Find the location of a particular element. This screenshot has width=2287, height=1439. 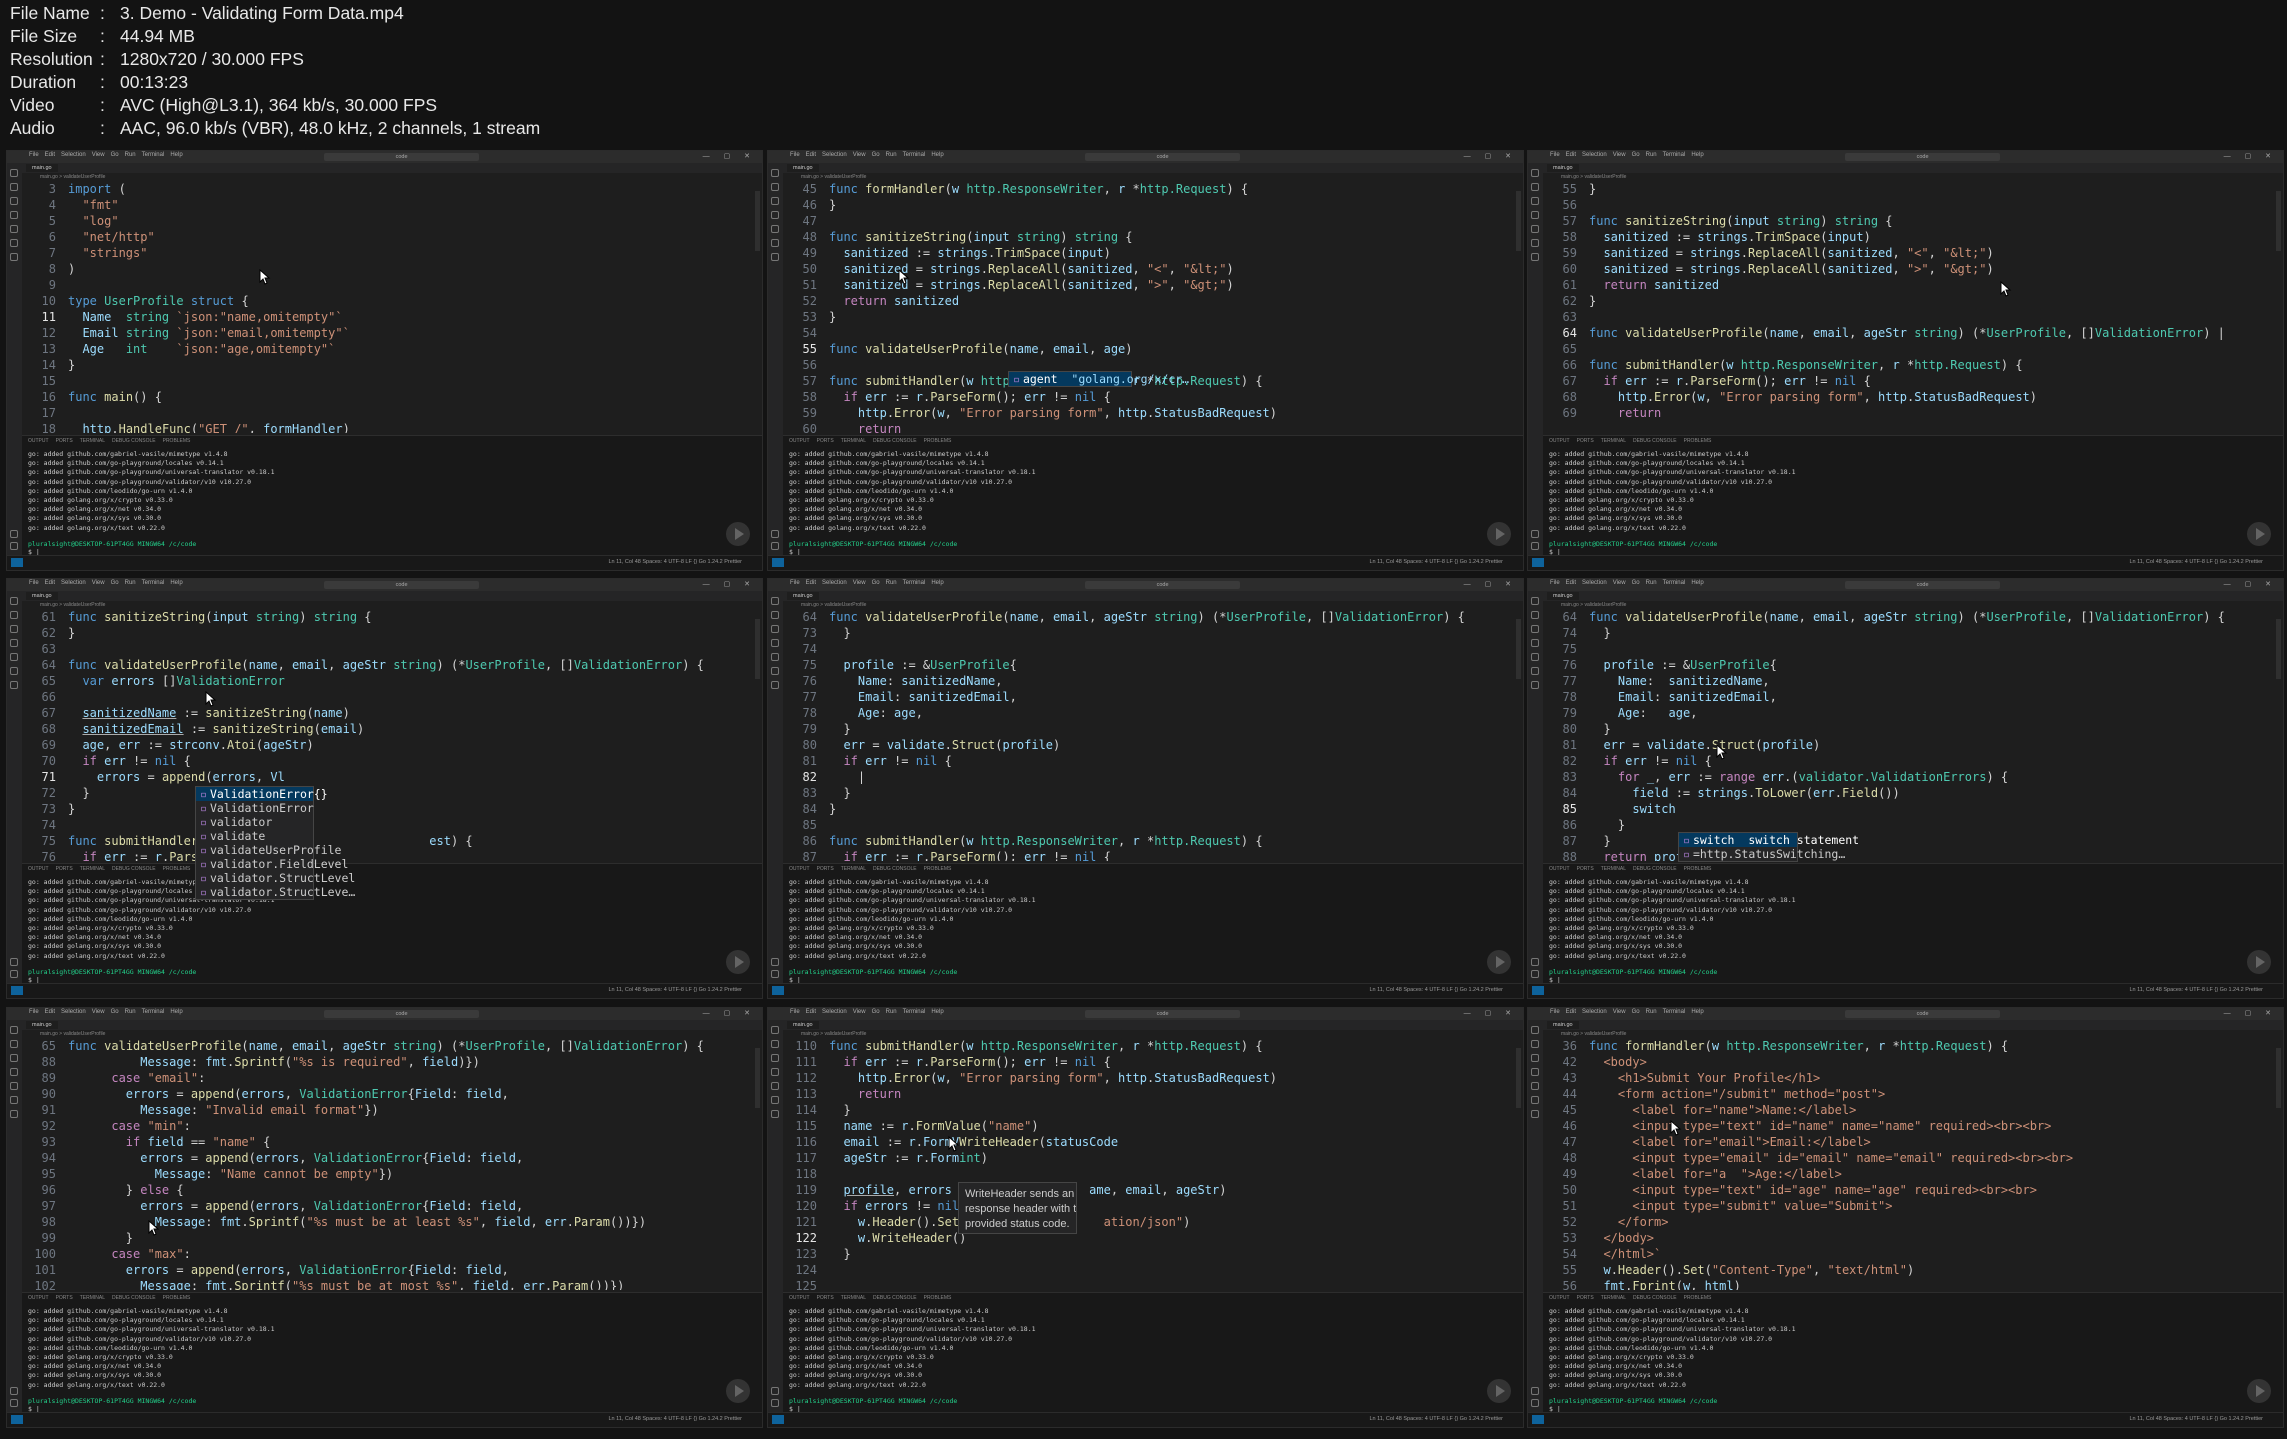

autocomplete-item: ▫ validate is located at coordinates (254, 836).